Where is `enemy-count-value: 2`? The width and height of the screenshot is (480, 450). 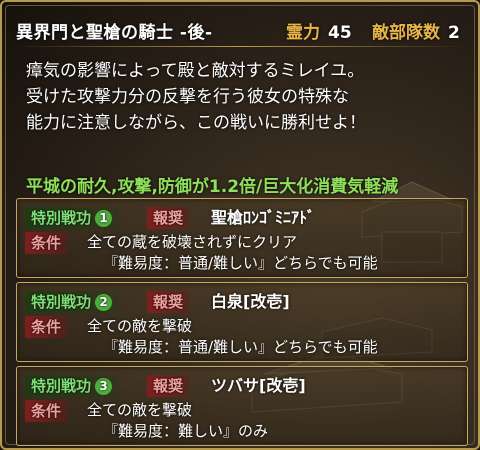 enemy-count-value: 2 is located at coordinates (454, 33).